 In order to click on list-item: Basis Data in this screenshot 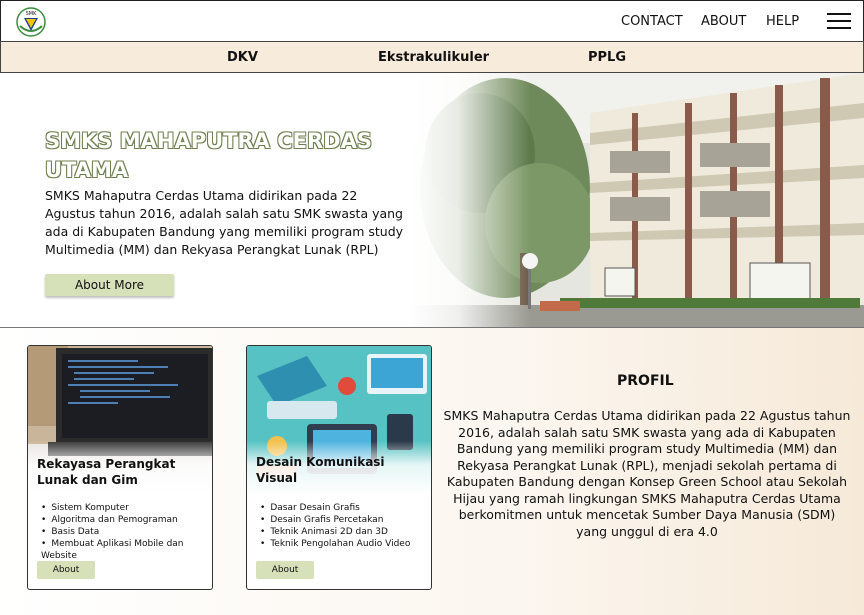, I will do `click(126, 532)`.